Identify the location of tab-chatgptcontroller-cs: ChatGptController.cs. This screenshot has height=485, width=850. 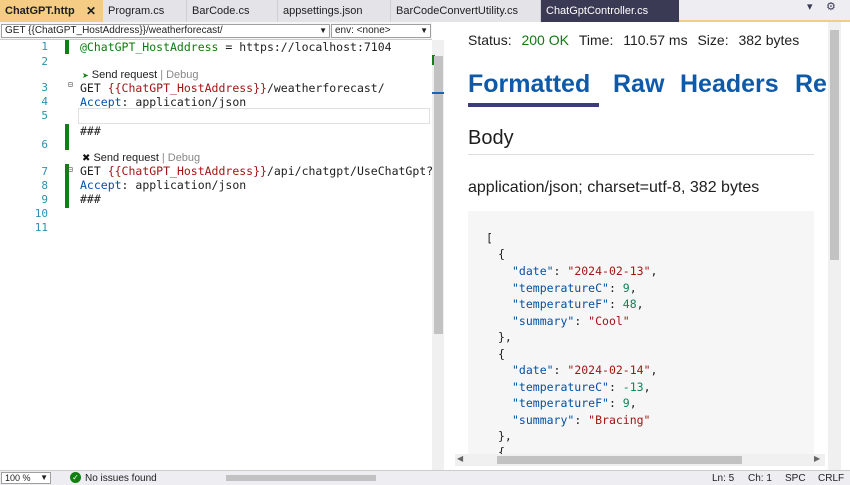
(610, 11).